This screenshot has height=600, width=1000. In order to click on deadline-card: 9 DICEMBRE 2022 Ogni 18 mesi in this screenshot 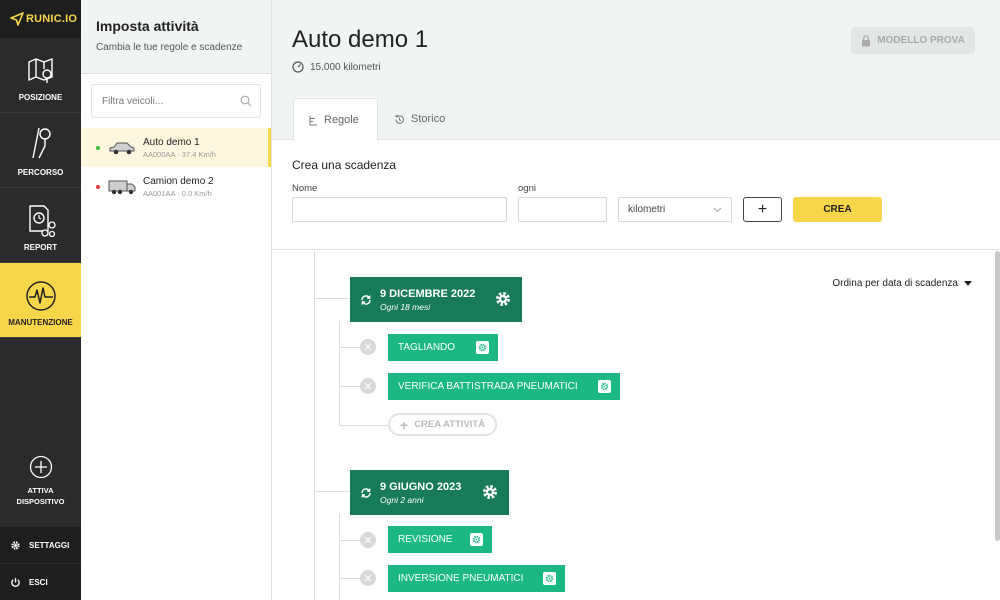, I will do `click(436, 299)`.